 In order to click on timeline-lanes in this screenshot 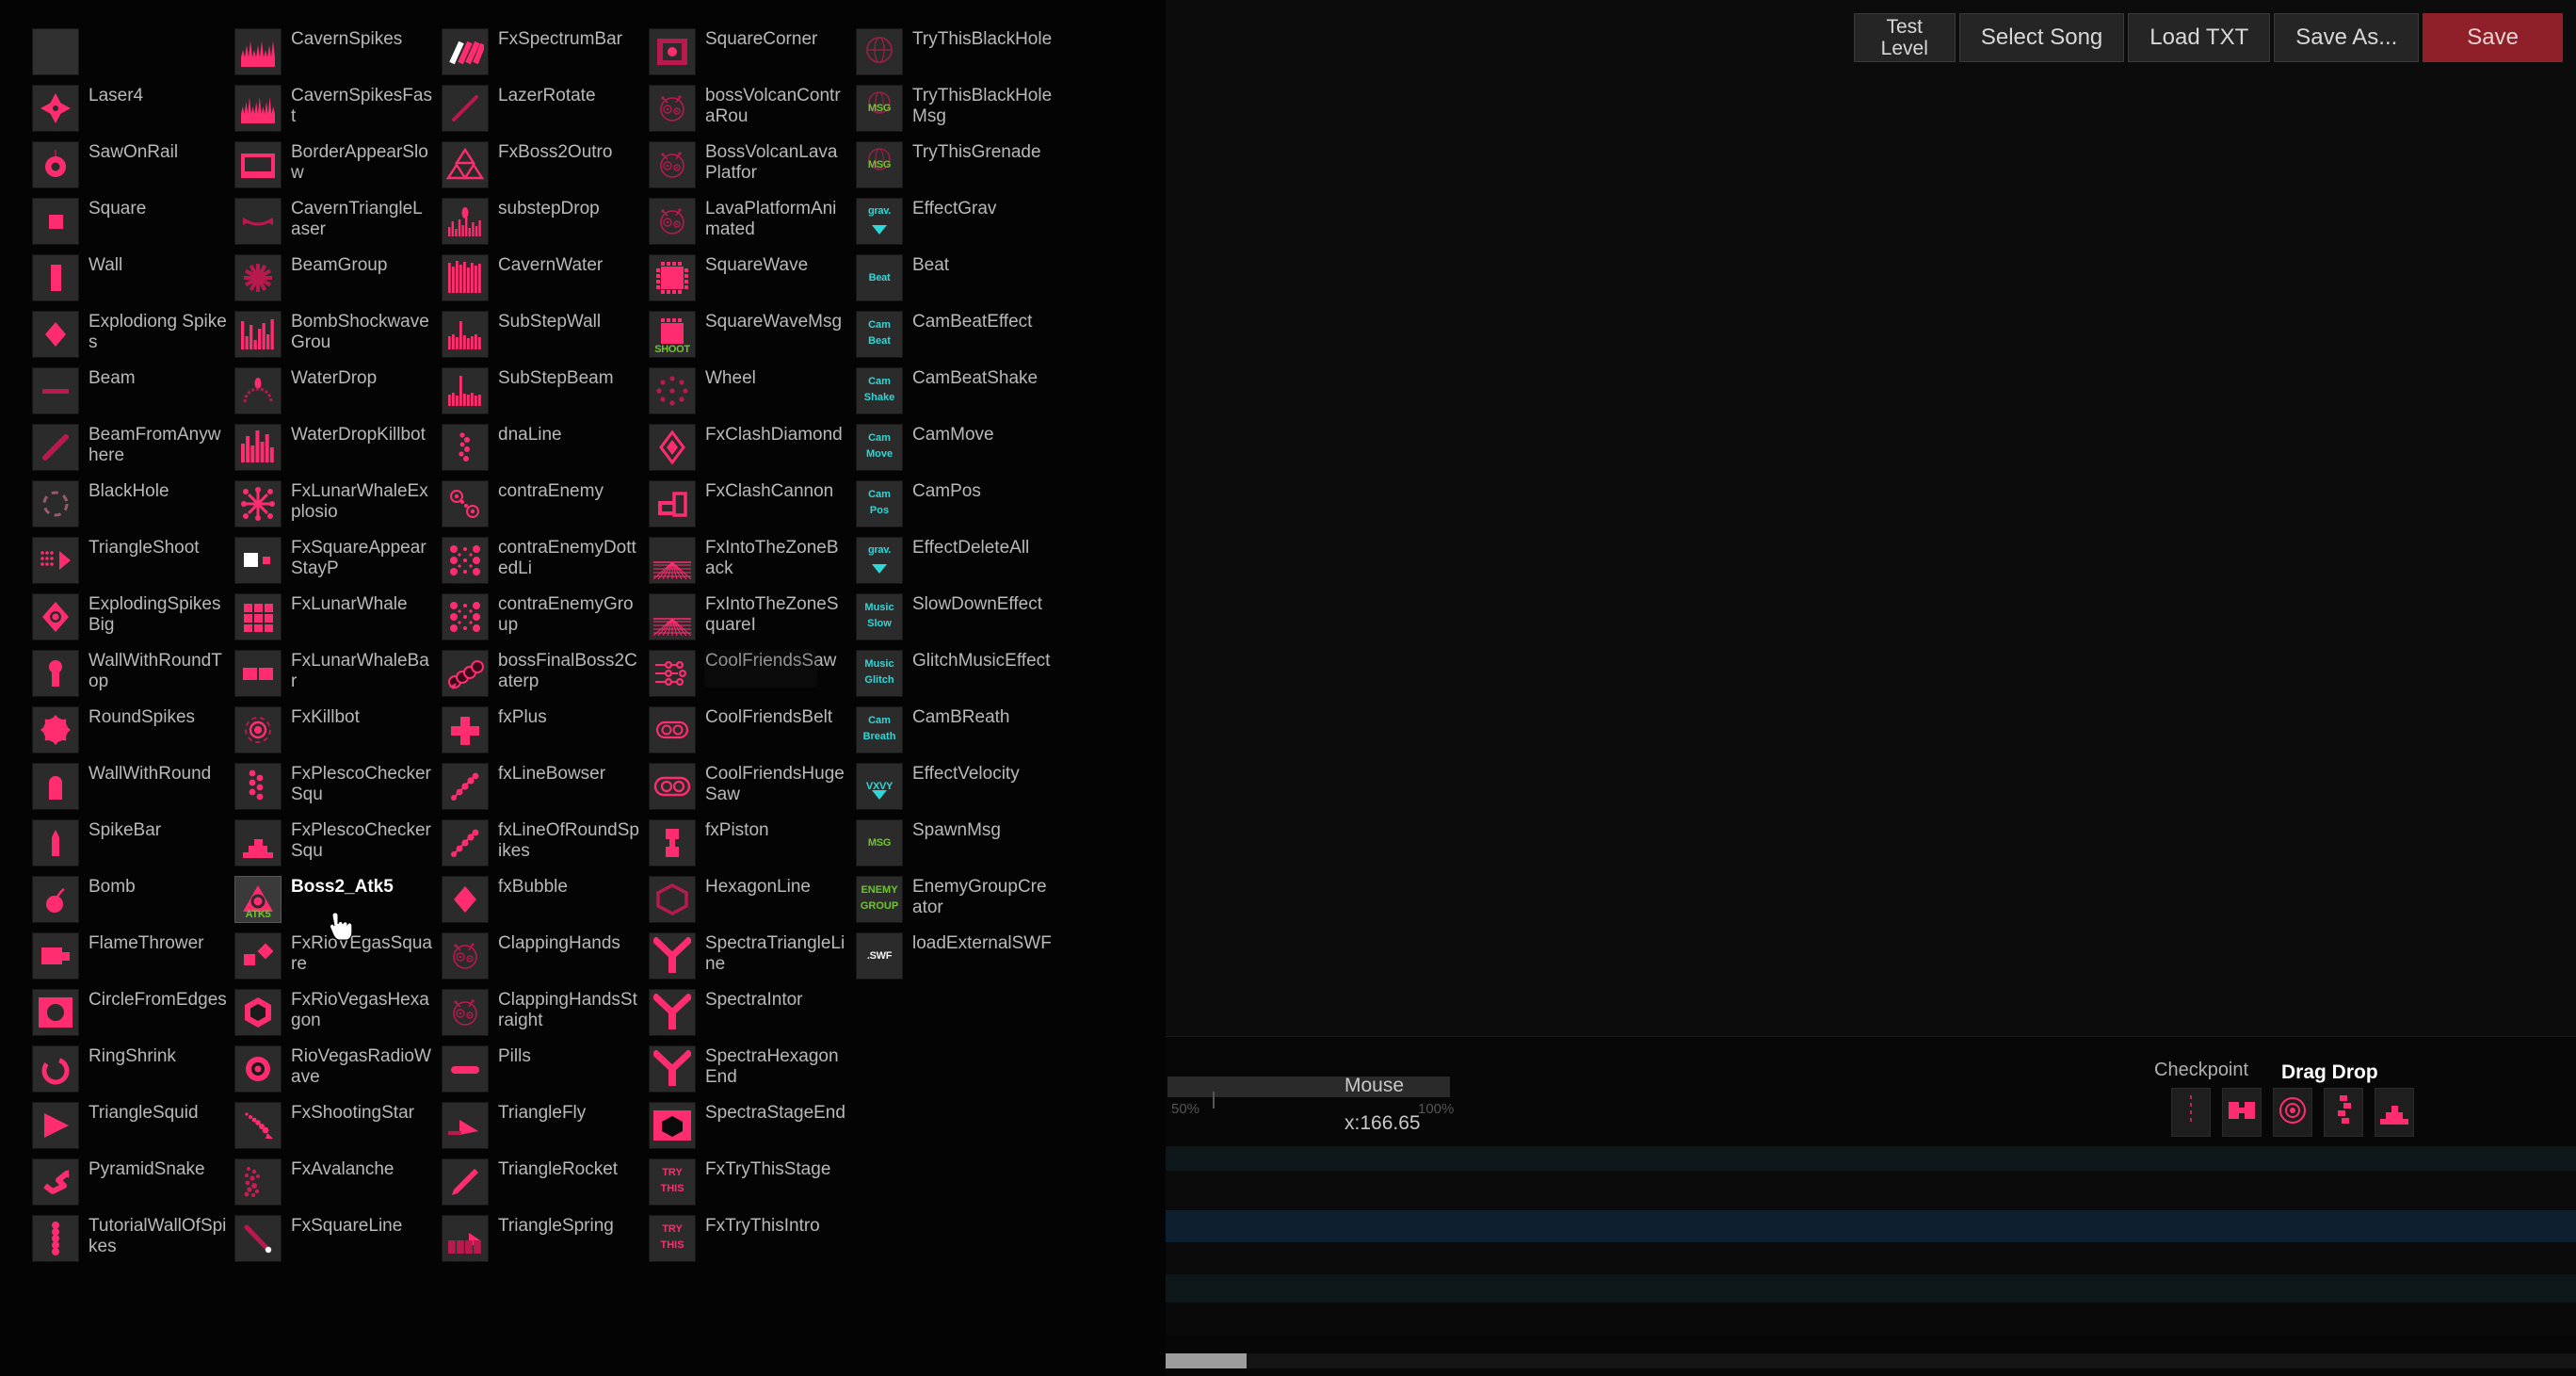, I will do `click(1871, 1240)`.